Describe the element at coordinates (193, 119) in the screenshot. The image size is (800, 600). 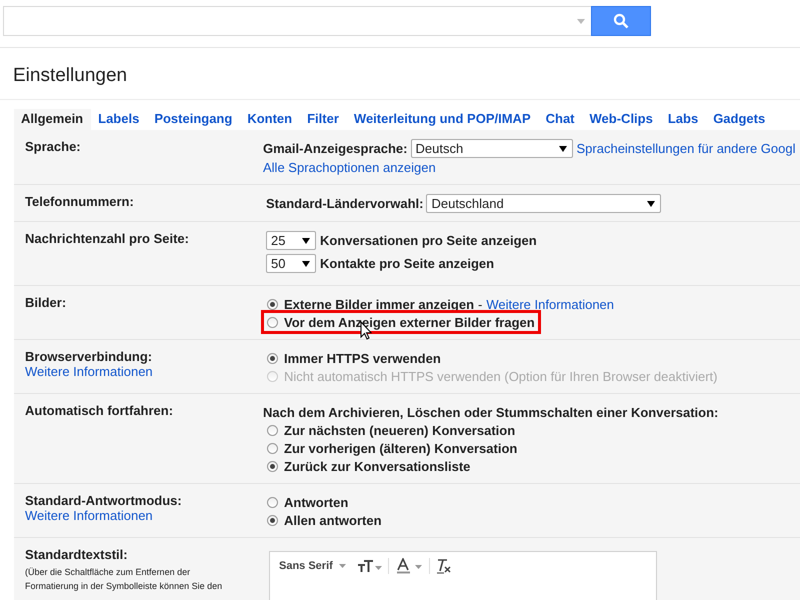
I see `settings-tab: Posteingang` at that location.